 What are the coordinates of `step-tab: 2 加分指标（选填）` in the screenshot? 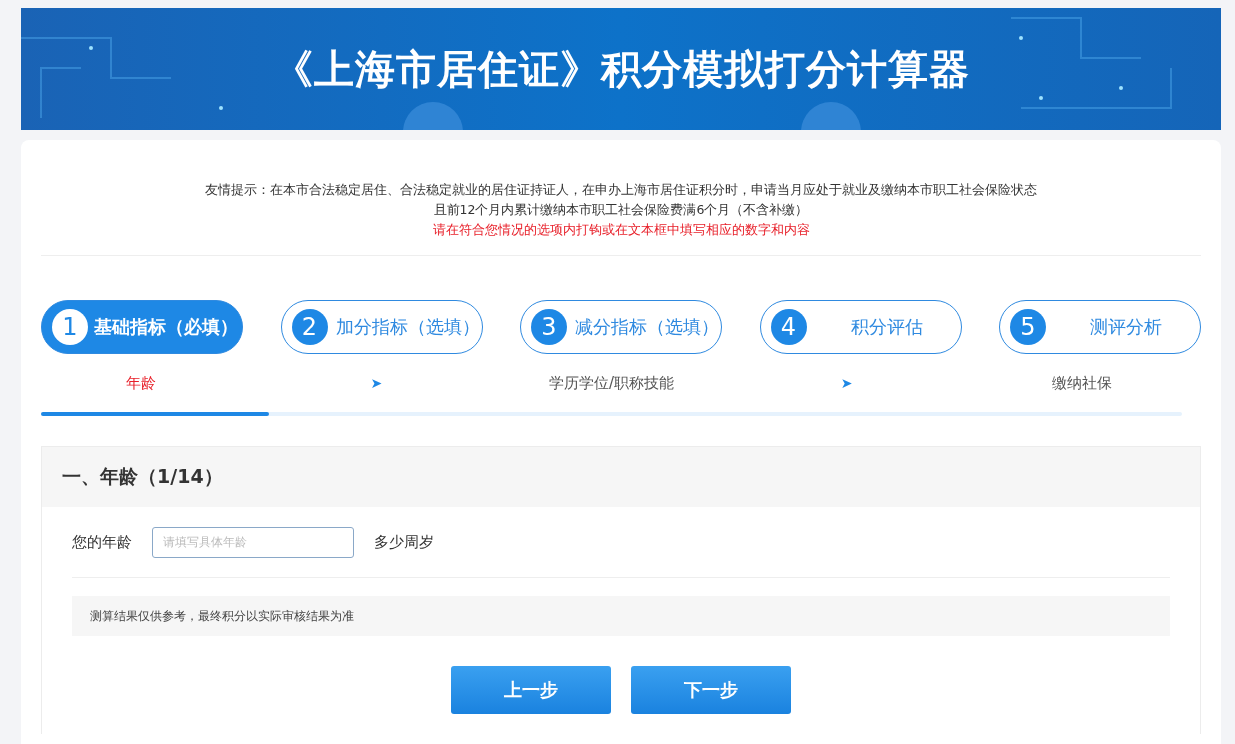 It's located at (381, 327).